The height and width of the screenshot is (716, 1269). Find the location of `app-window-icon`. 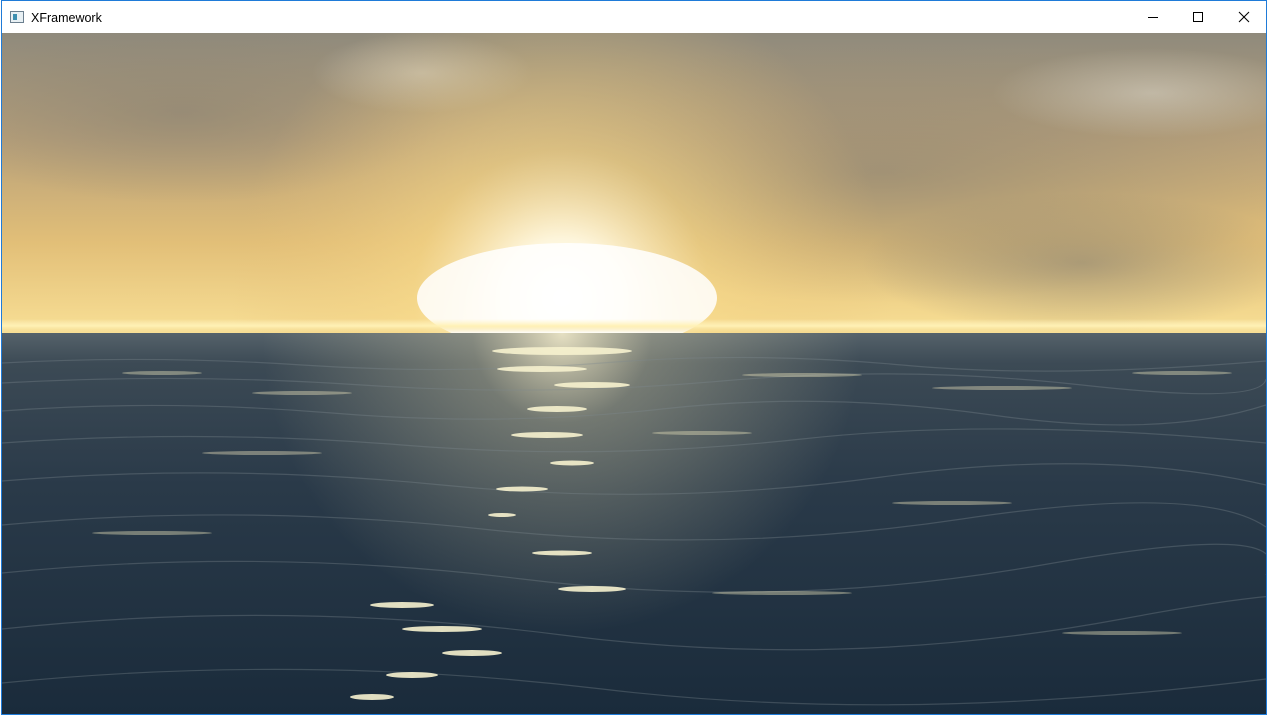

app-window-icon is located at coordinates (17, 17).